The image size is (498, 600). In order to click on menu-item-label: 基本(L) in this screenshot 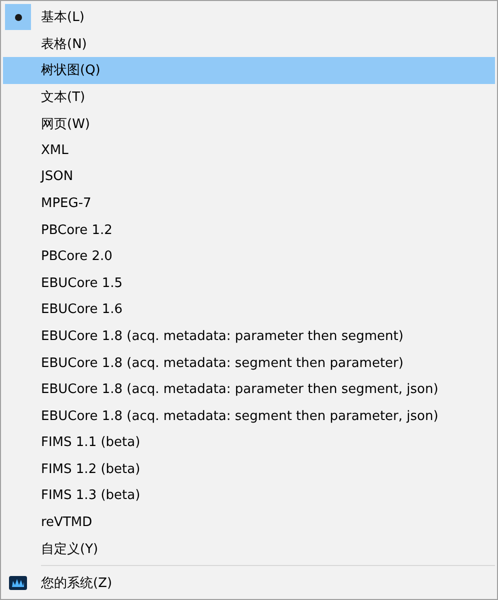, I will do `click(62, 17)`.